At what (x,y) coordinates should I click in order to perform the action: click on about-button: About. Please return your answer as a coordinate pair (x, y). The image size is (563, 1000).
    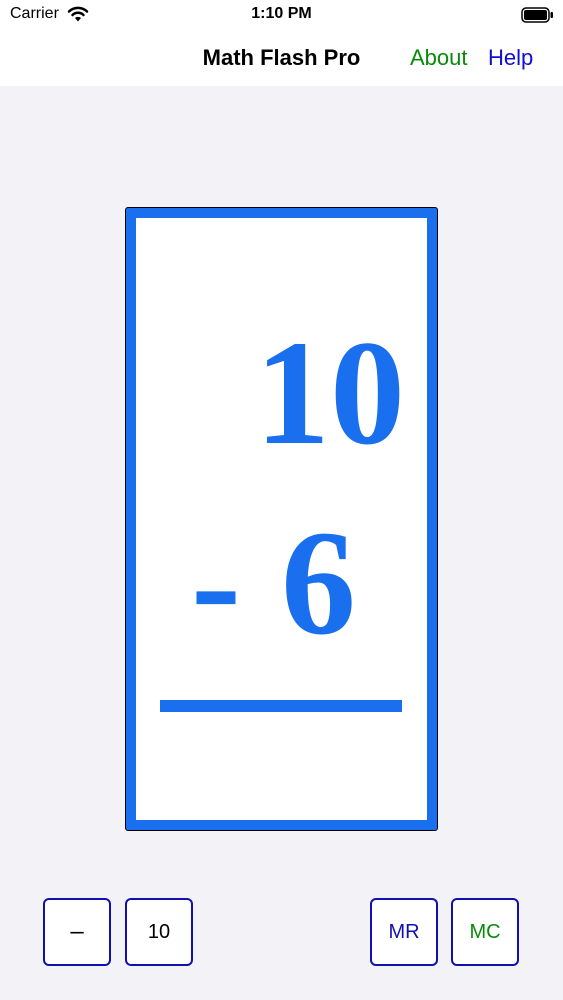
    Looking at the image, I should click on (439, 58).